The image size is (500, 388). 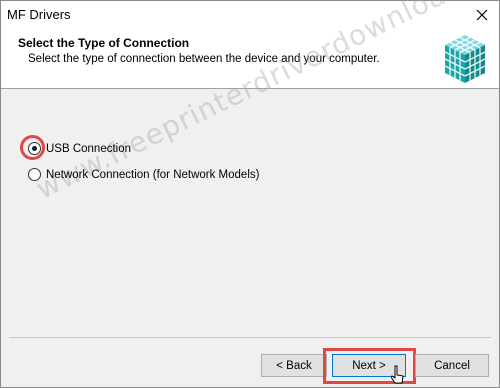 I want to click on close-button, so click(x=482, y=15).